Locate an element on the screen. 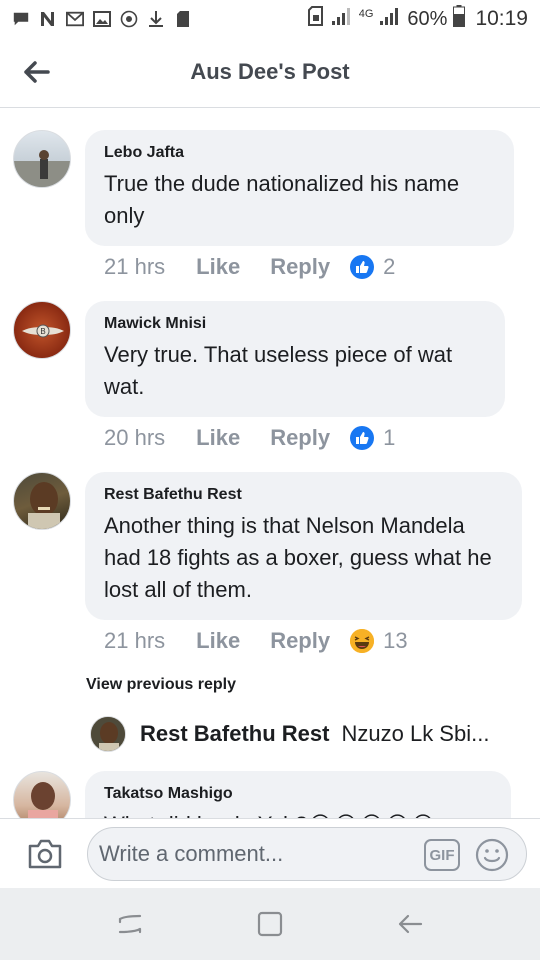  back-nav-button is located at coordinates (410, 924).